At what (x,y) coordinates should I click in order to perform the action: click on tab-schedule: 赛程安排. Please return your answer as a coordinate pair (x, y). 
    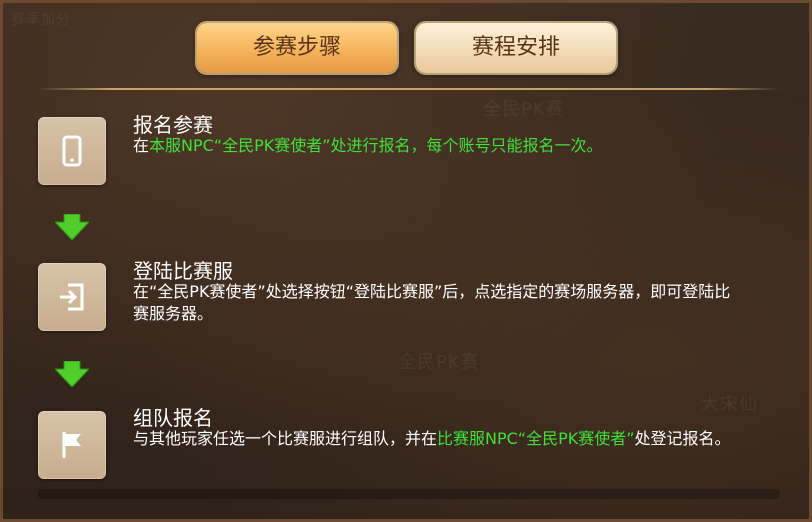
    Looking at the image, I should click on (516, 48).